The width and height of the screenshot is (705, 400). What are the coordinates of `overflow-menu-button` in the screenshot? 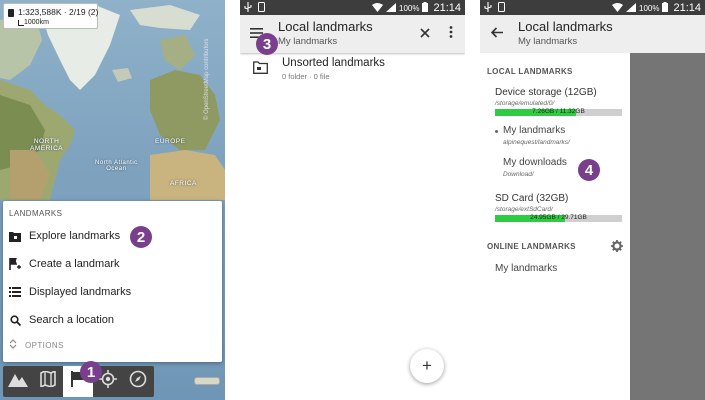 It's located at (451, 34).